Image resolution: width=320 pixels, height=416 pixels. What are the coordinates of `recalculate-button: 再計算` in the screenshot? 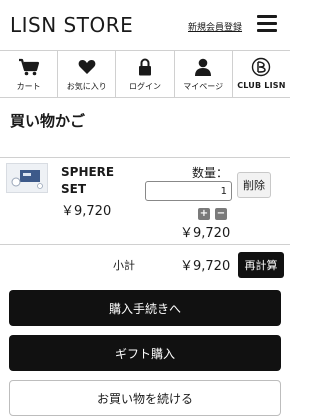 It's located at (261, 265).